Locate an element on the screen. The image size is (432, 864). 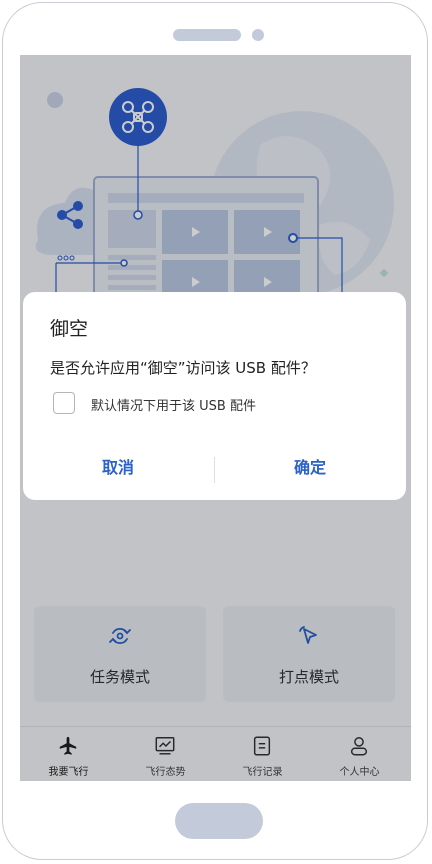
front-camera is located at coordinates (258, 35).